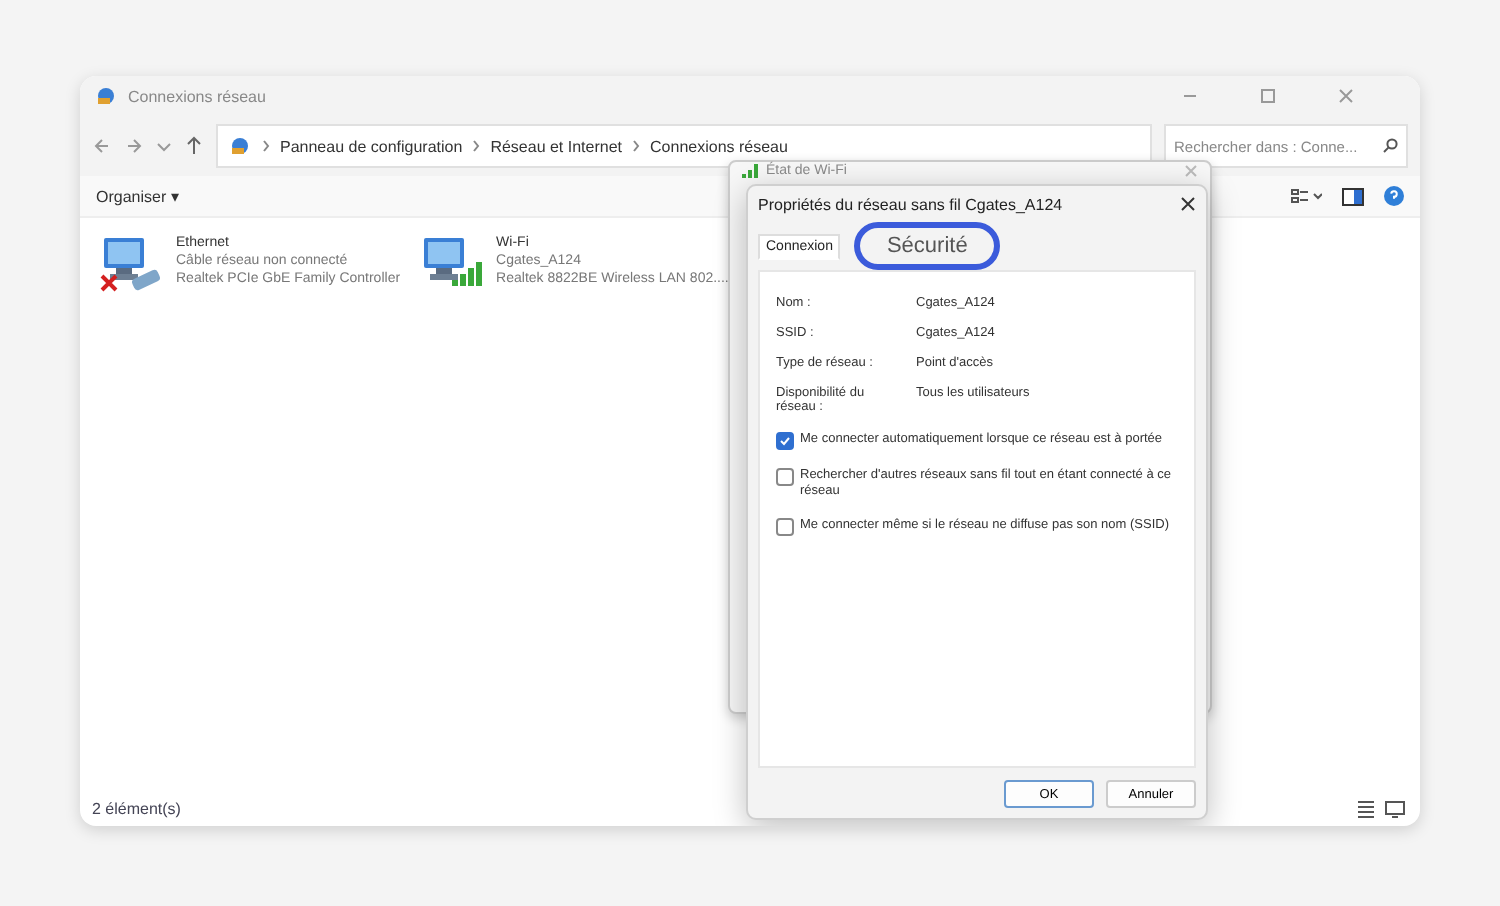  What do you see at coordinates (1366, 808) in the screenshot?
I see `details-view-icon` at bounding box center [1366, 808].